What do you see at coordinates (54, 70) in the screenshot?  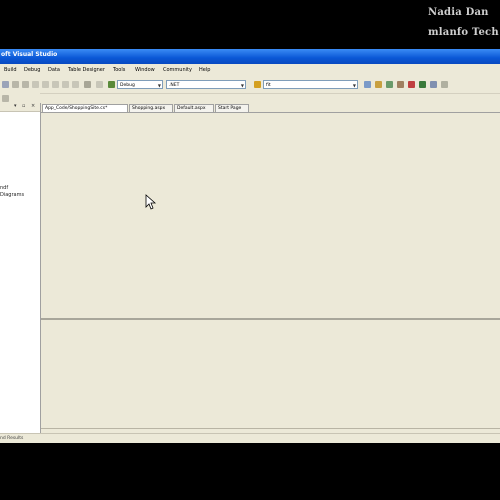 I see `menu-data: Data` at bounding box center [54, 70].